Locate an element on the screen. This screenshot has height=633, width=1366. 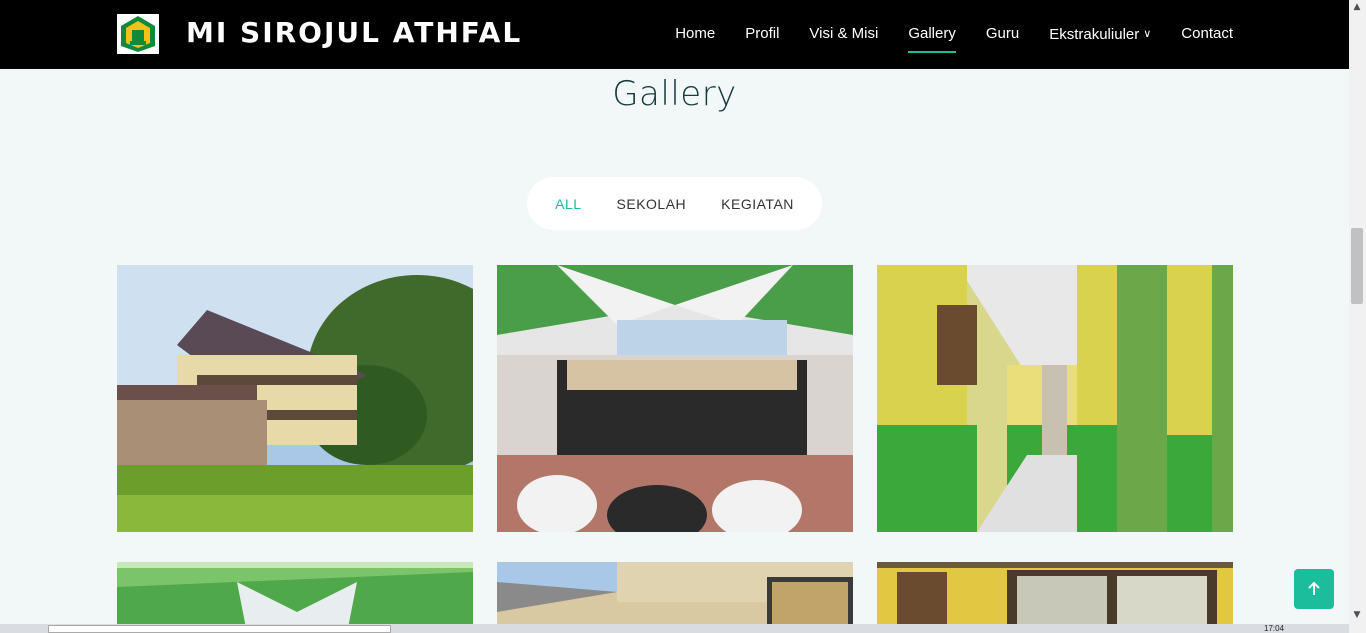
back-to-top-button is located at coordinates (1314, 589).